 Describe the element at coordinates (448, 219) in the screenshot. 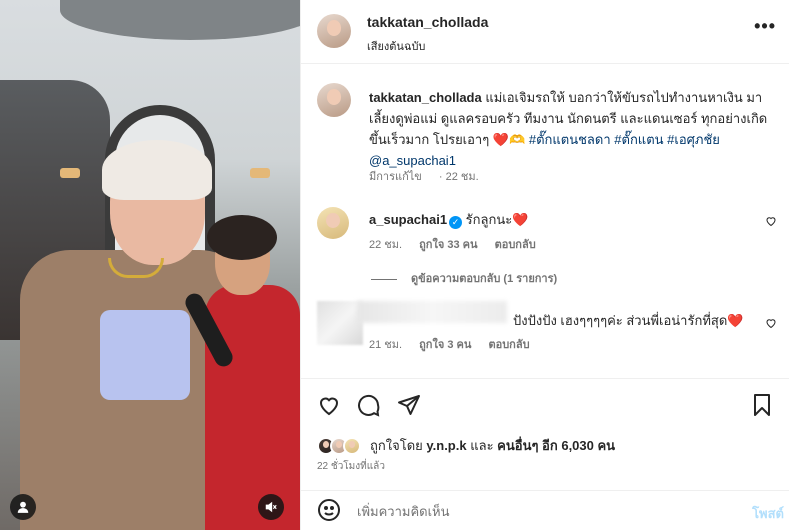

I see `comment-text: a_supachai1 ✓ รักลูกนะ❤️` at that location.